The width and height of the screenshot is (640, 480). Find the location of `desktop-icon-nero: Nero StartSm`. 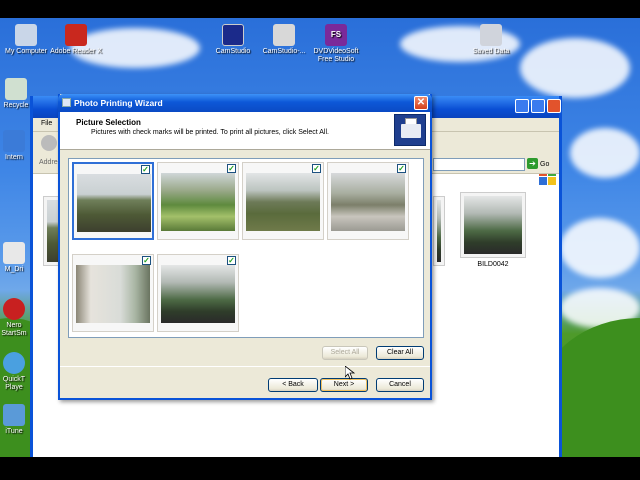

desktop-icon-nero: Nero StartSm is located at coordinates (17, 318).